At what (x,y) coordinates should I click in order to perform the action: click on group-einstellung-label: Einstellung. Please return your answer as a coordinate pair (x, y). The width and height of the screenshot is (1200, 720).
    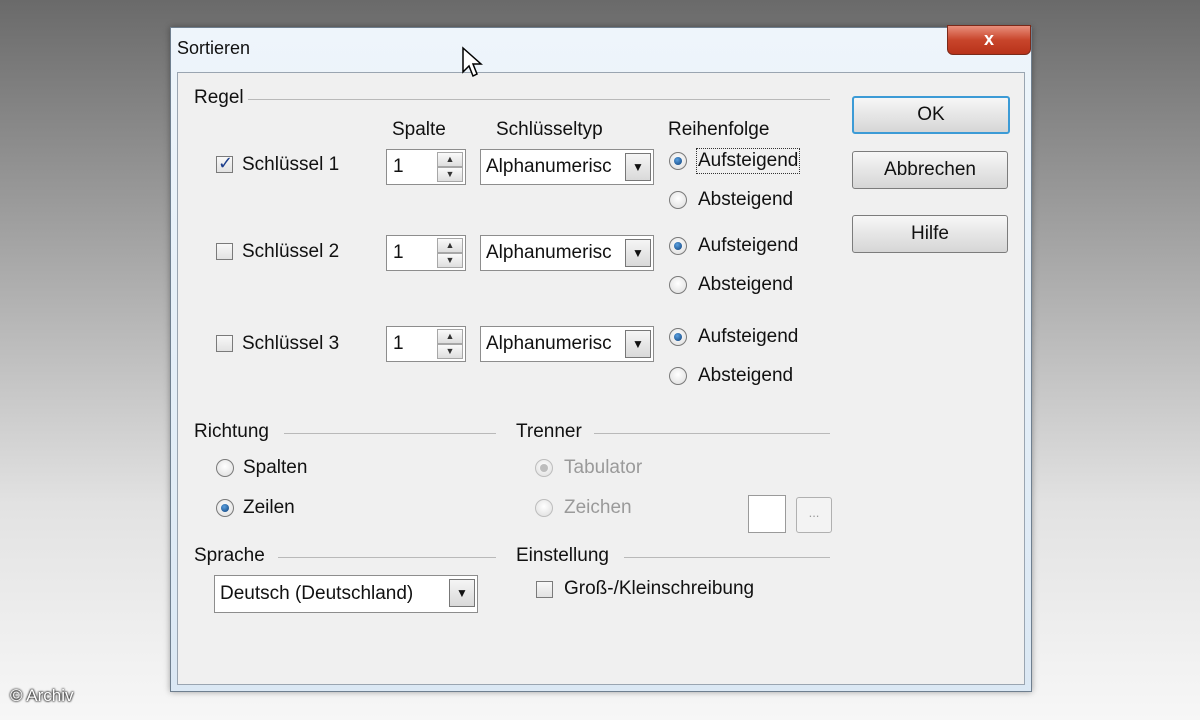
    Looking at the image, I should click on (562, 555).